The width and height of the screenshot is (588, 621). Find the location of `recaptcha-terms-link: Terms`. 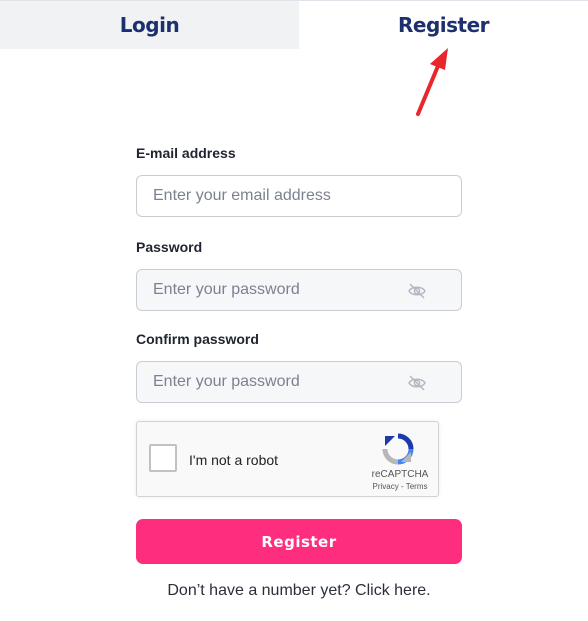

recaptcha-terms-link: Terms is located at coordinates (417, 486).